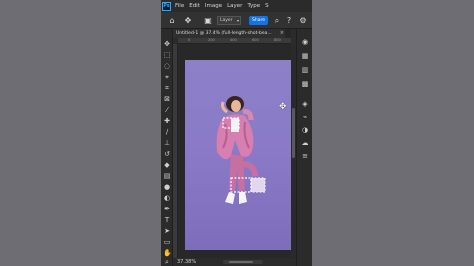  I want to click on help-icon: ?, so click(289, 20).